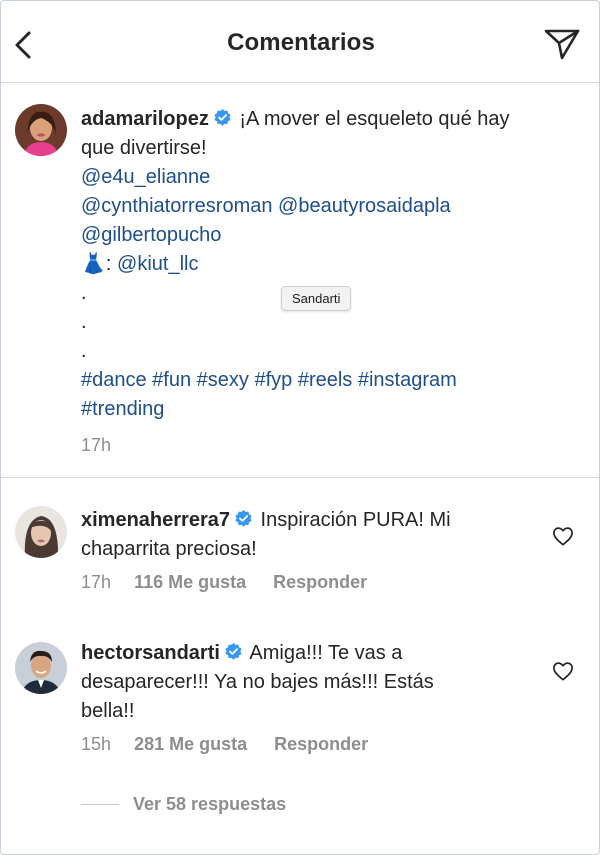 The width and height of the screenshot is (600, 855). Describe the element at coordinates (157, 264) in the screenshot. I see `mention-link: @kiut_llc` at that location.